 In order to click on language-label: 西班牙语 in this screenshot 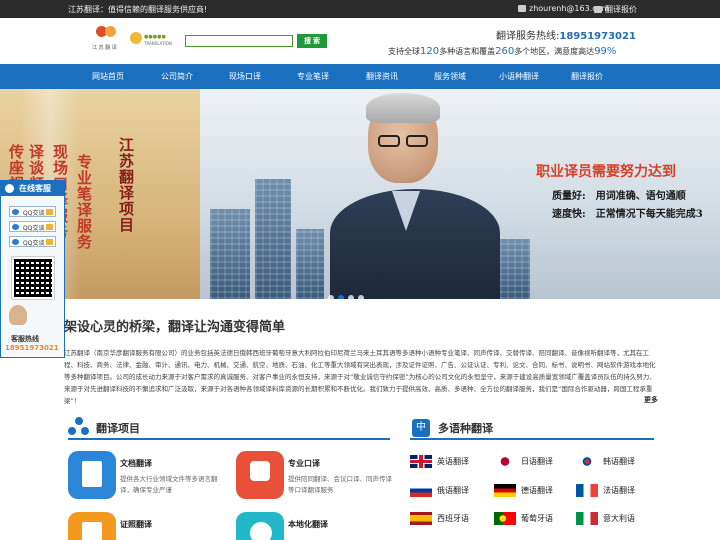, I will do `click(453, 518)`.